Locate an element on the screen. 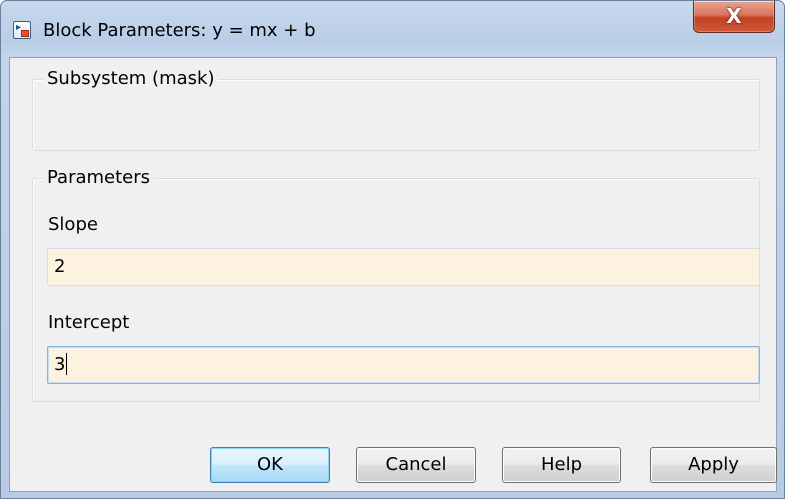 The image size is (785, 499). simulink-block-icon: ▸ is located at coordinates (22, 30).